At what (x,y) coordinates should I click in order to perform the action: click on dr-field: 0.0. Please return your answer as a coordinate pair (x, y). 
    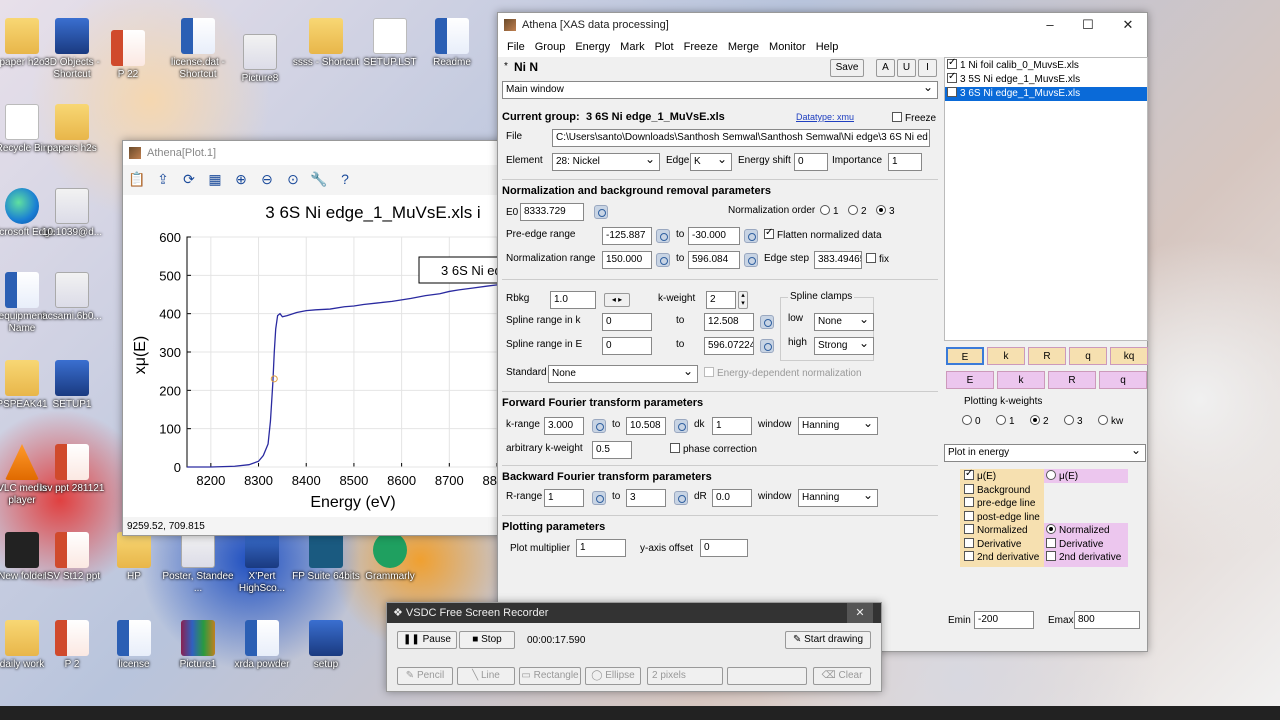
    Looking at the image, I should click on (732, 498).